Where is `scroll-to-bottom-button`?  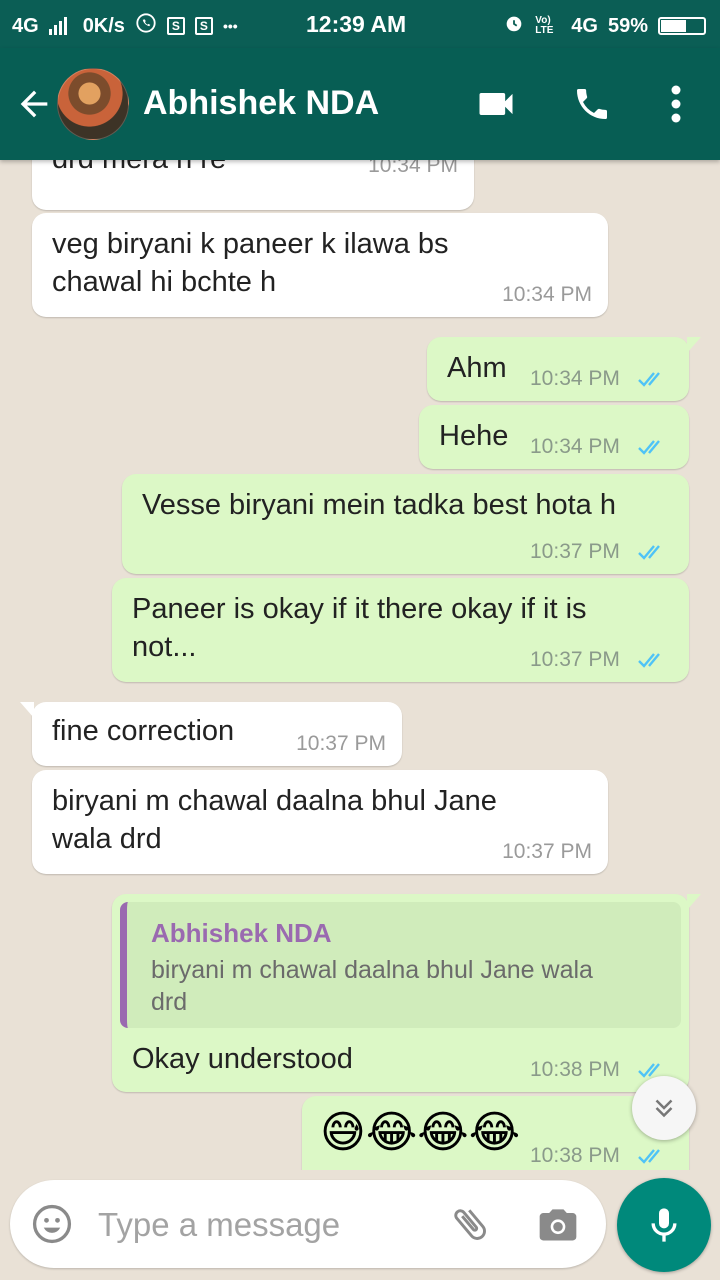 scroll-to-bottom-button is located at coordinates (664, 1108).